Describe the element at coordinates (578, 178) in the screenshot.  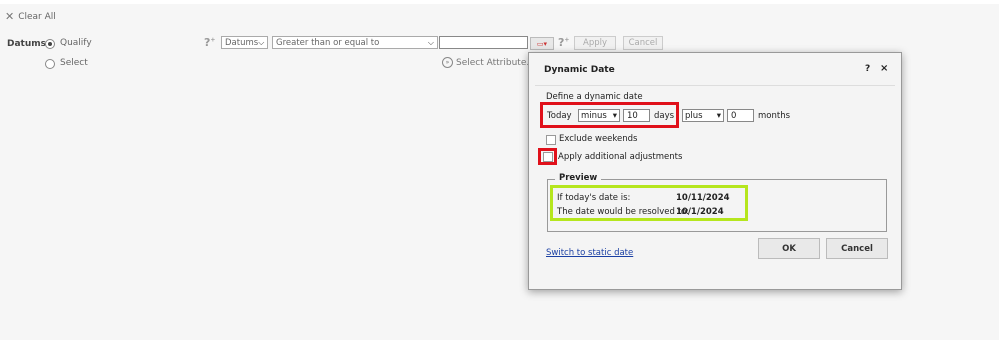
I see `preview-legend: Preview` at that location.